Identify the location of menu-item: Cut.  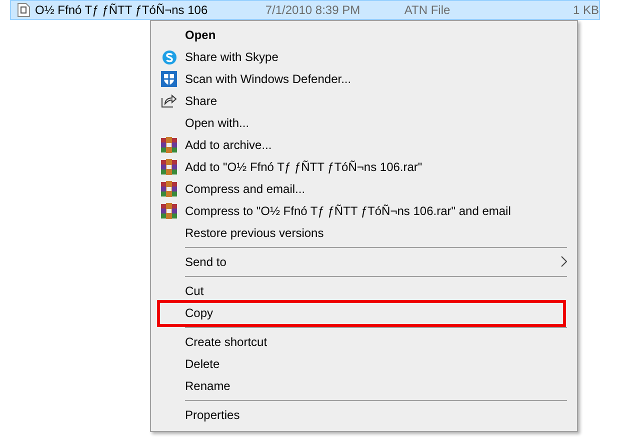
(194, 291).